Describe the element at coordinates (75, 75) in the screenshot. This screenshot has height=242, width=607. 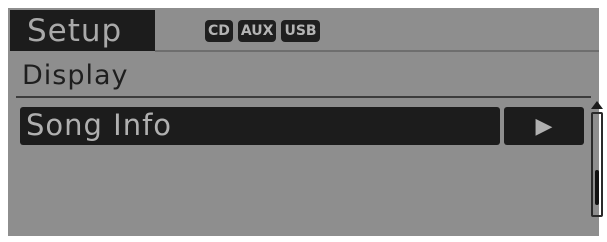
I see `section-title: Display` at that location.